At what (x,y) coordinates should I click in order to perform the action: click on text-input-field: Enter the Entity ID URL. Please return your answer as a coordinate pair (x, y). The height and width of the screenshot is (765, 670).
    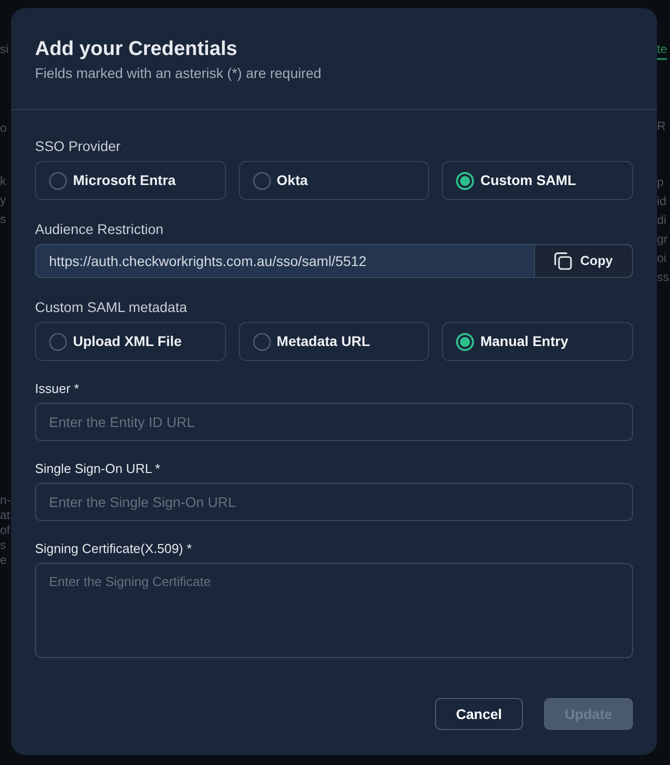
    Looking at the image, I should click on (334, 422).